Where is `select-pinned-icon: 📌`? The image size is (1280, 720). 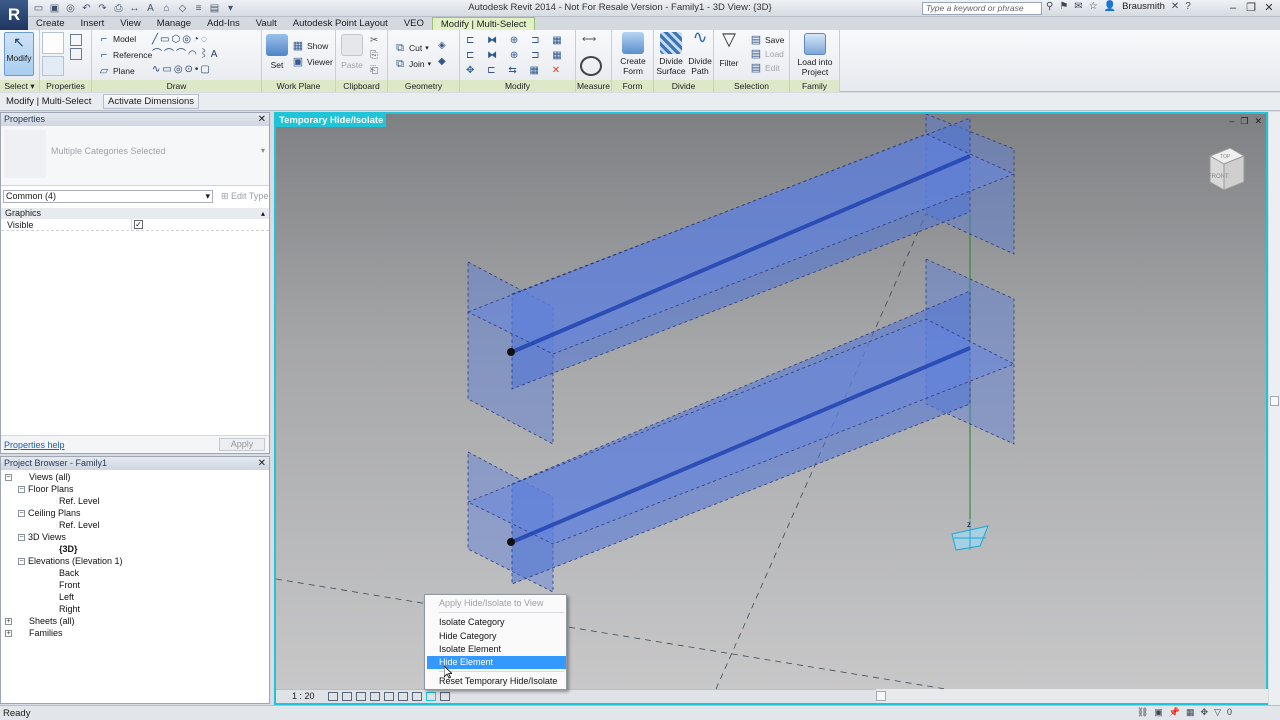 select-pinned-icon: 📌 is located at coordinates (1174, 712).